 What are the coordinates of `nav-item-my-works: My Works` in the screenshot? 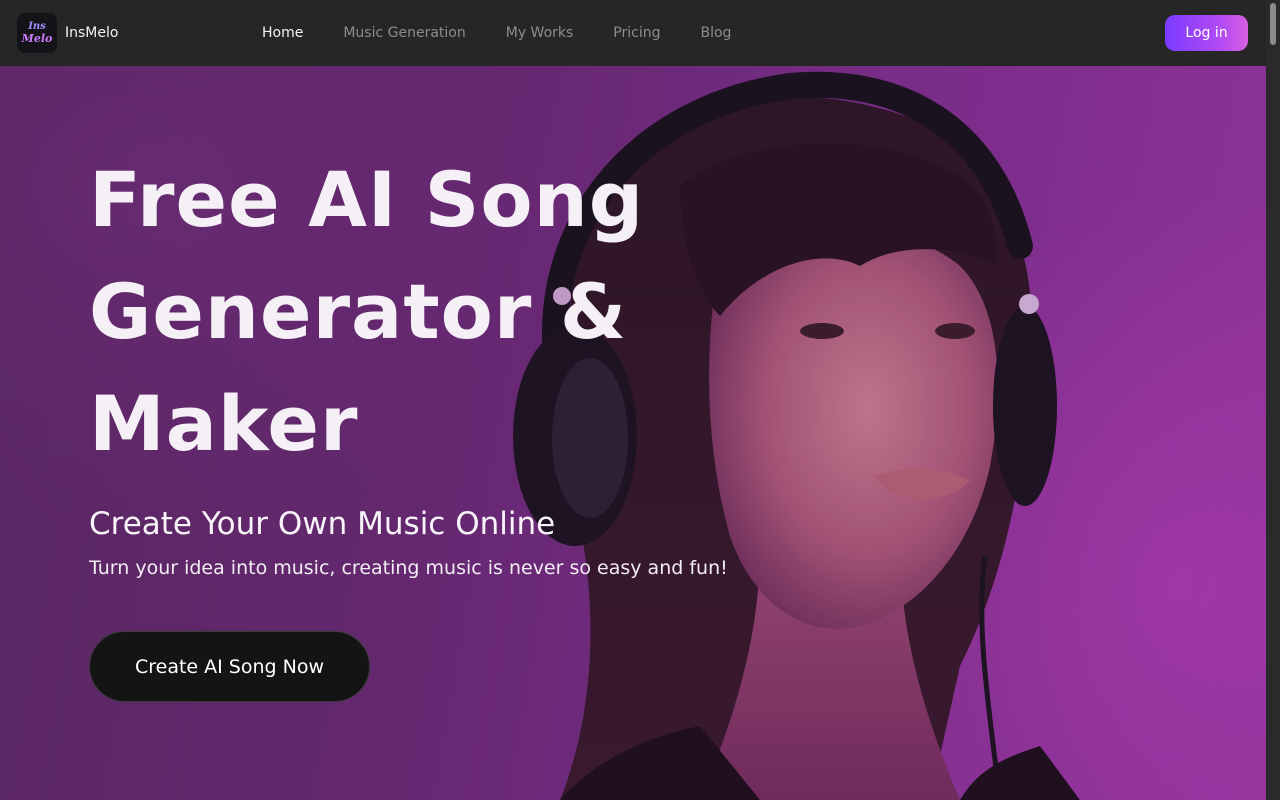 It's located at (540, 33).